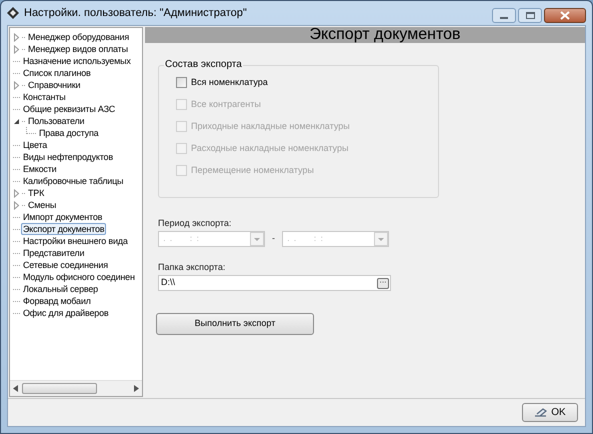 Image resolution: width=593 pixels, height=434 pixels. Describe the element at coordinates (203, 65) in the screenshot. I see `group-title: Состав экспорта` at that location.